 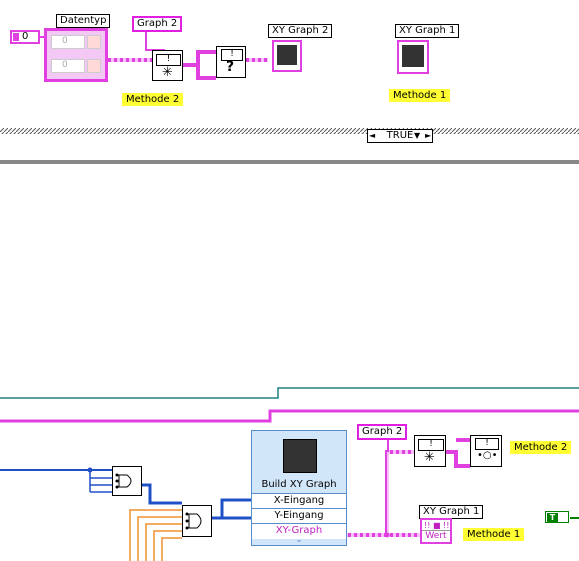 What do you see at coordinates (299, 501) in the screenshot?
I see `x-eingang-input: X-Eingang` at bounding box center [299, 501].